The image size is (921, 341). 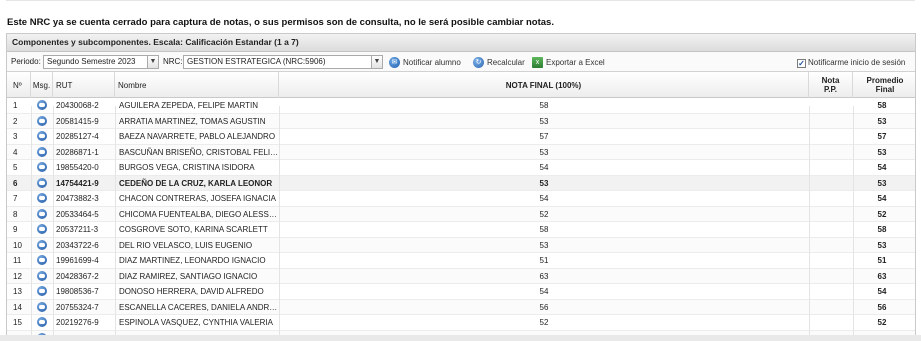 I want to click on row-number: 11, so click(x=17, y=260).